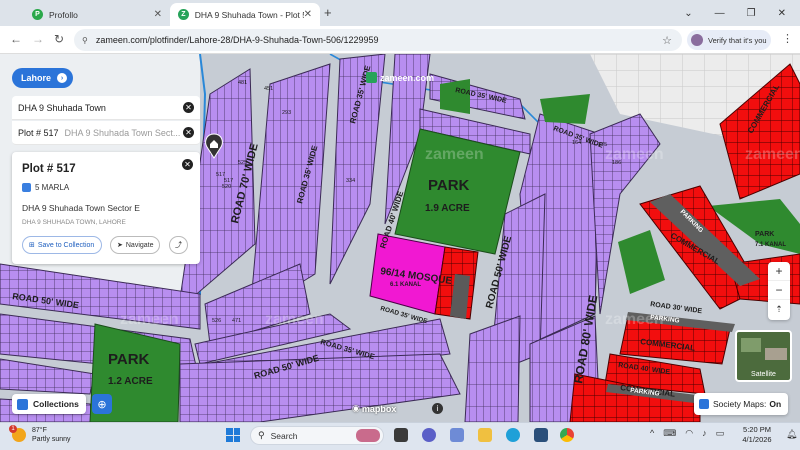 The image size is (800, 450). What do you see at coordinates (356, 408) in the screenshot?
I see `mapbox-icon: ◉` at bounding box center [356, 408].